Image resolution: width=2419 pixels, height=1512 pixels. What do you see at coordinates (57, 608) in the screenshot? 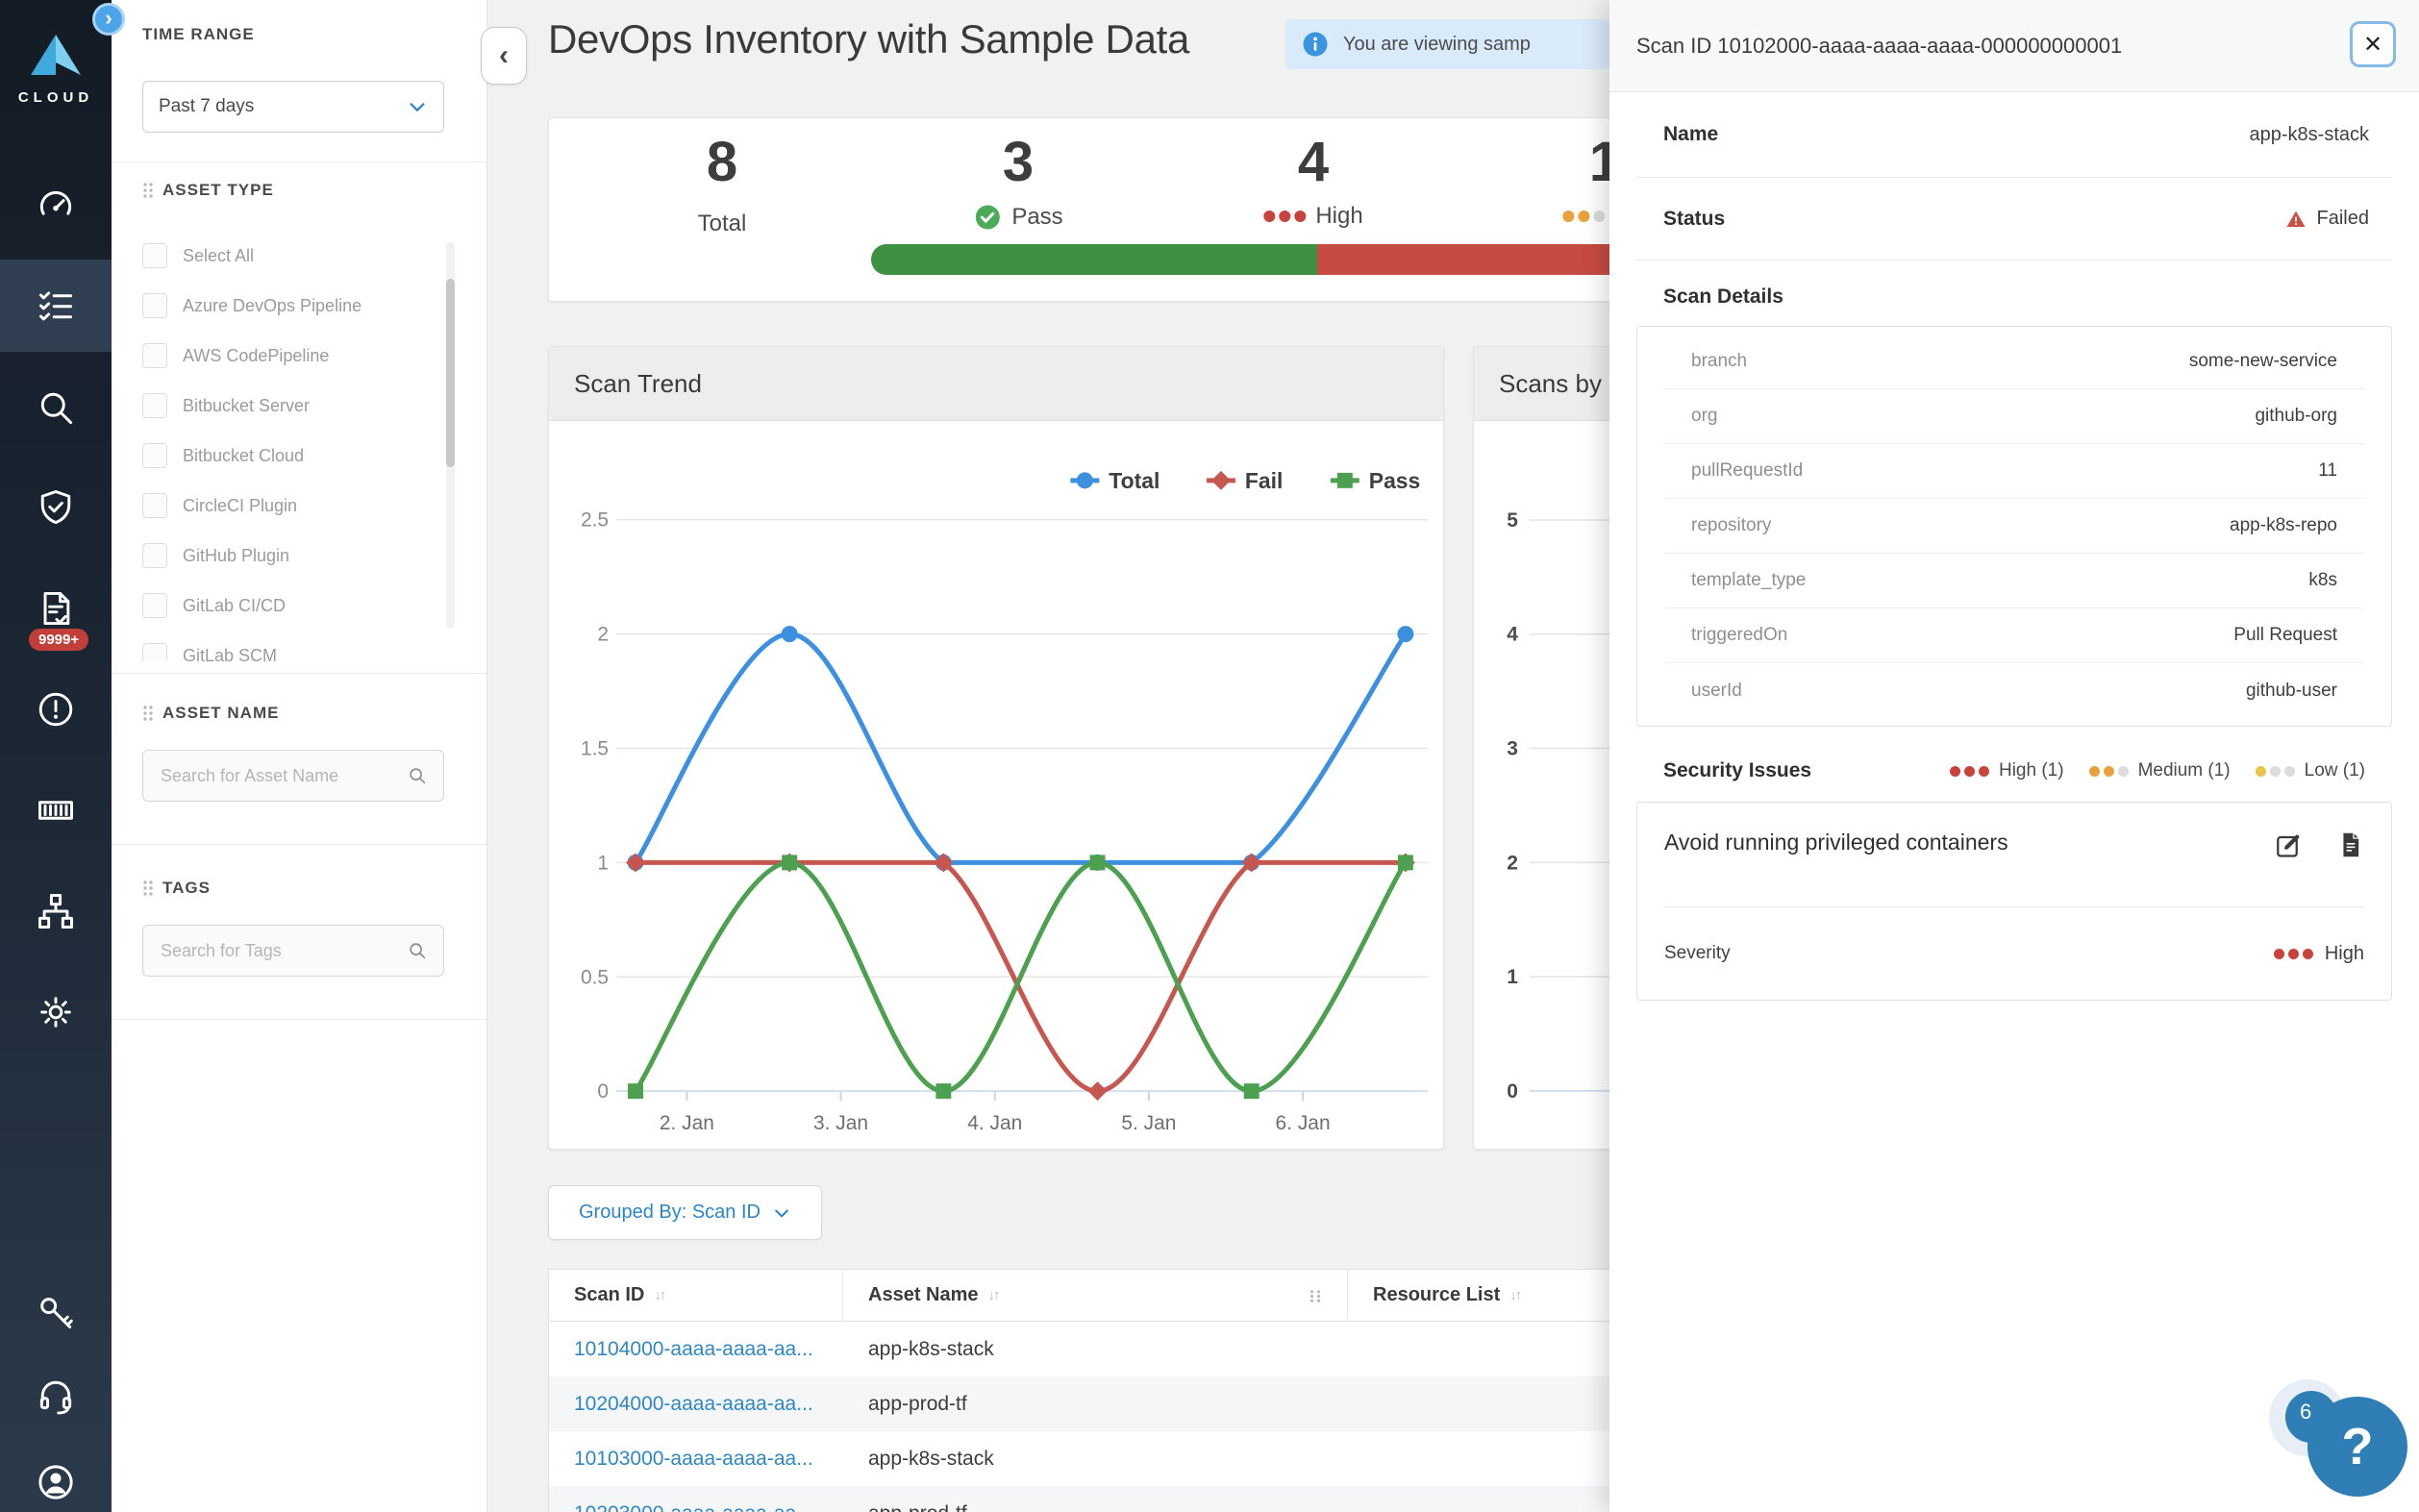
I see `document-check-icon` at bounding box center [57, 608].